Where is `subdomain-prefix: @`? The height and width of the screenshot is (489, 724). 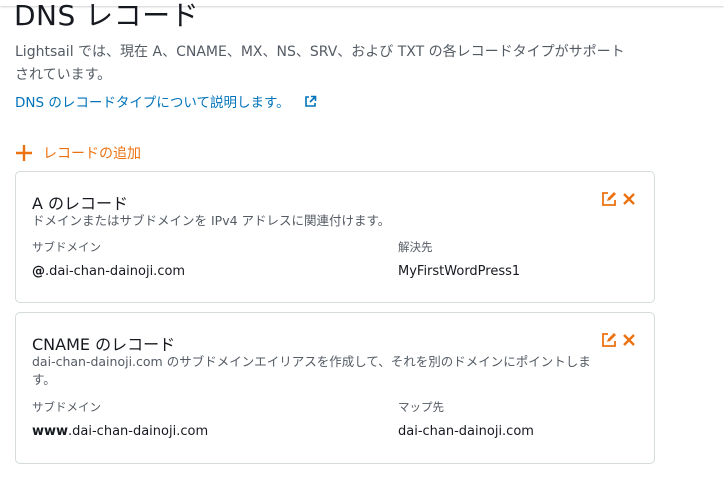
subdomain-prefix: @ is located at coordinates (38, 271).